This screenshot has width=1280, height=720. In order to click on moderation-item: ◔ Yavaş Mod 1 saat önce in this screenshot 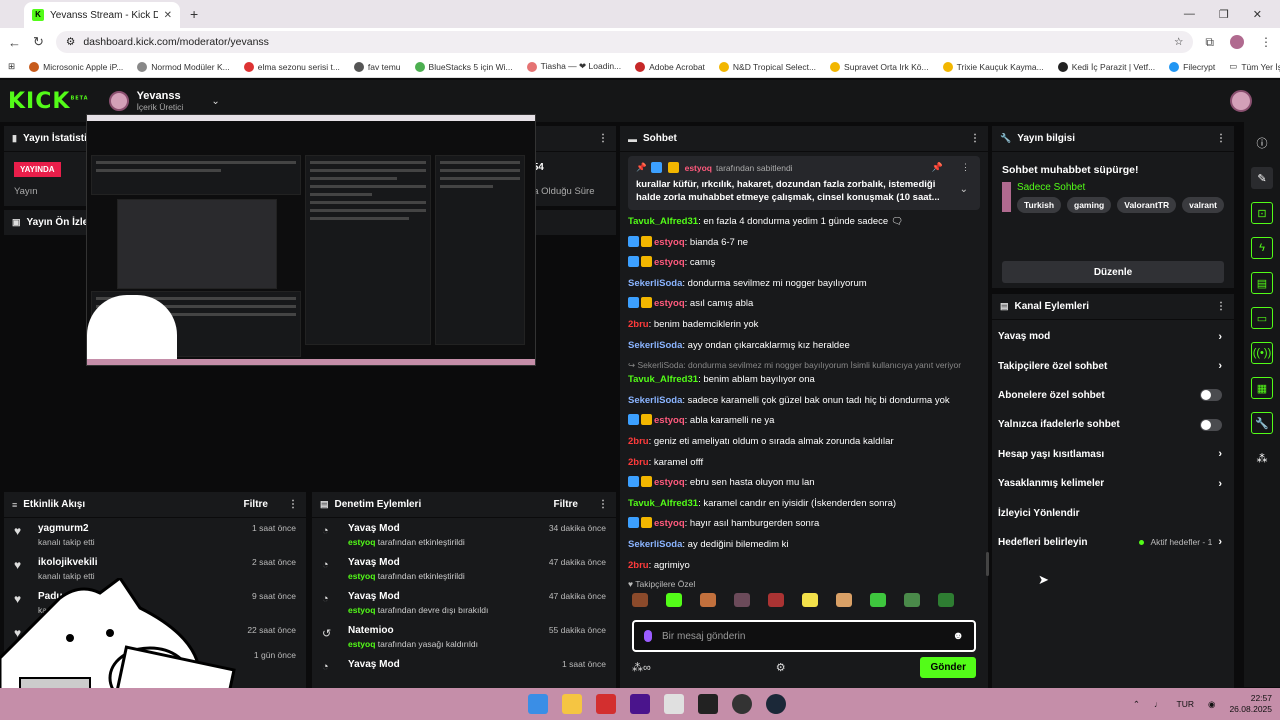, I will do `click(464, 666)`.